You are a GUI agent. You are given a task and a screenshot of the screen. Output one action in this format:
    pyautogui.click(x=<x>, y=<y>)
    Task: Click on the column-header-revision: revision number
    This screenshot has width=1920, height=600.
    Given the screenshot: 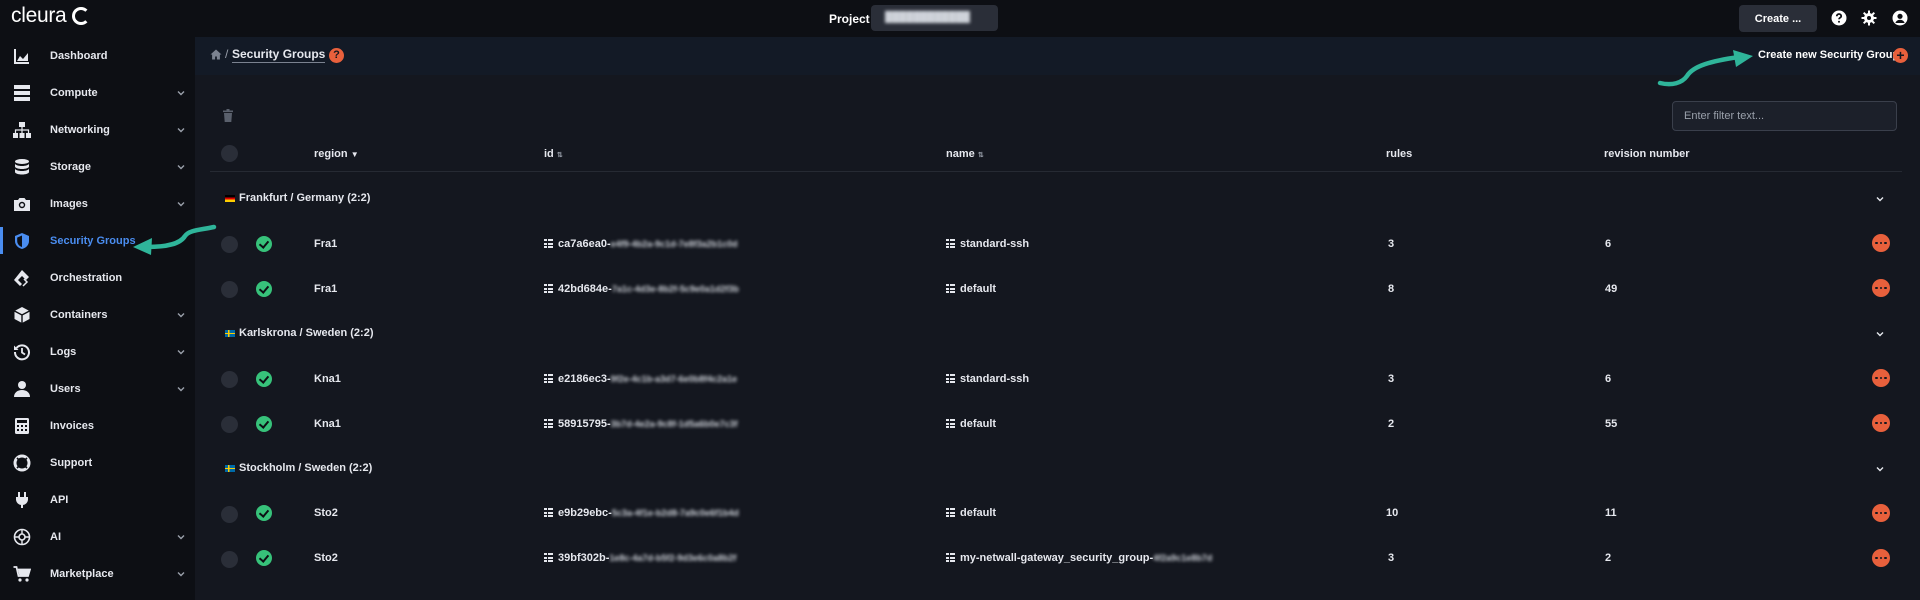 What is the action you would take?
    pyautogui.click(x=1647, y=154)
    